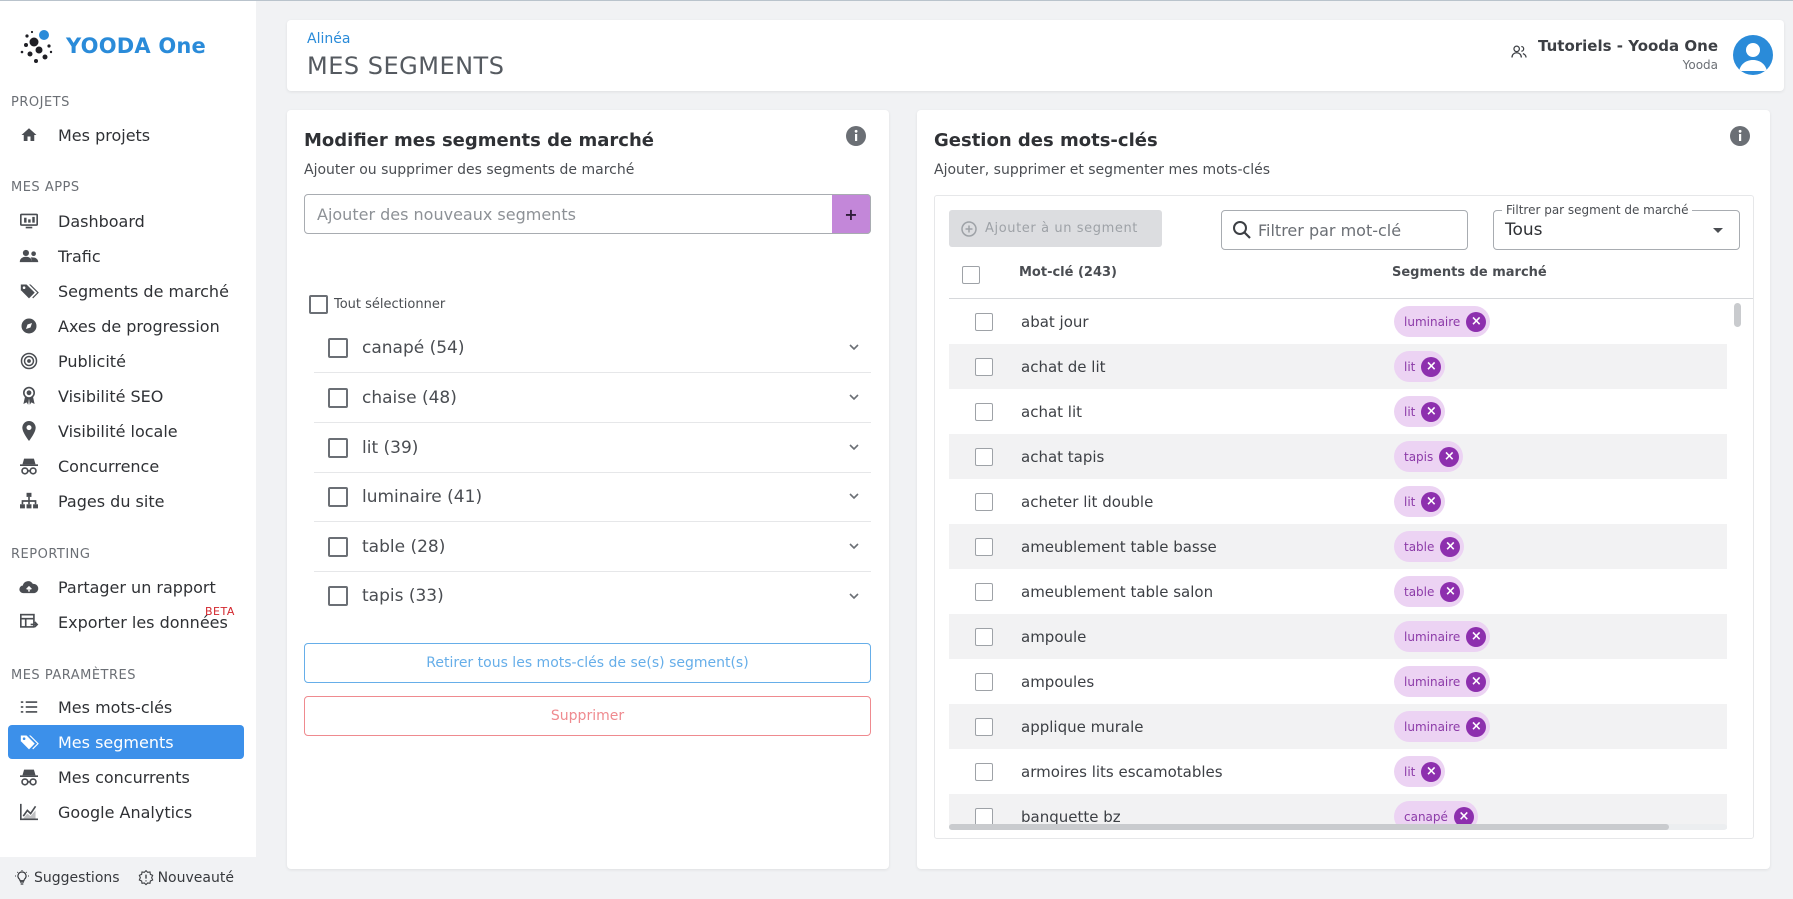 The width and height of the screenshot is (1793, 899). What do you see at coordinates (592, 497) in the screenshot?
I see `segment-row: luminaire (41)` at bounding box center [592, 497].